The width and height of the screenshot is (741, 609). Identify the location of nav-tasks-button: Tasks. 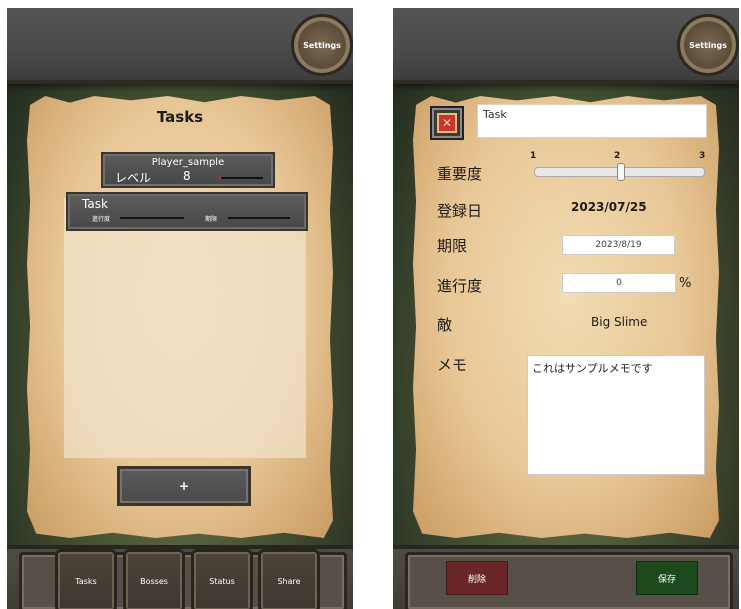
(86, 579).